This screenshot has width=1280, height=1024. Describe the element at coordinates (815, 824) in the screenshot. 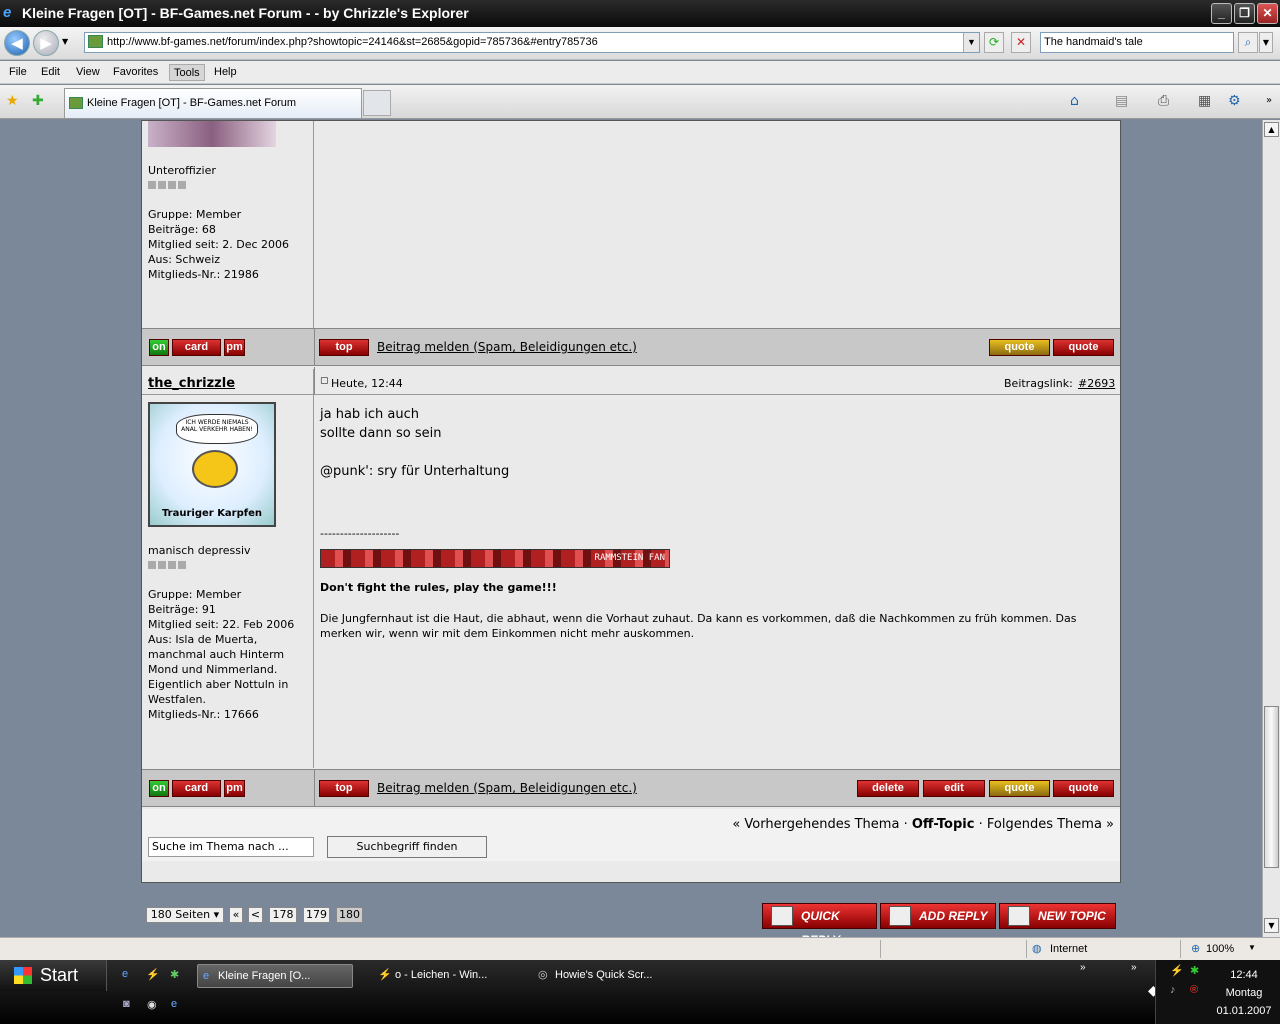

I see `prev-topic-link: « Vorhergehendes Thema` at that location.